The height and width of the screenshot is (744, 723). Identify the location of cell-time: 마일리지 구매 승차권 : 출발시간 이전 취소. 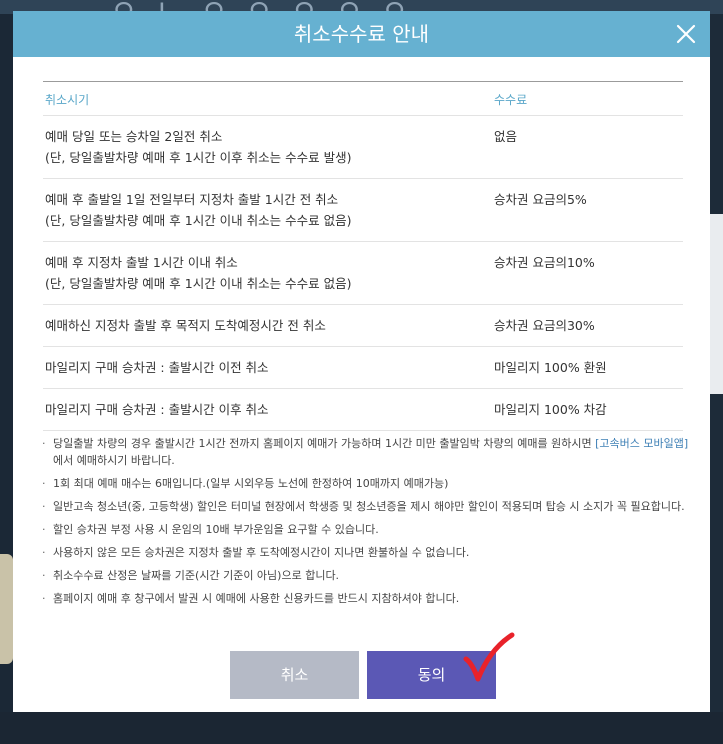
(267, 367).